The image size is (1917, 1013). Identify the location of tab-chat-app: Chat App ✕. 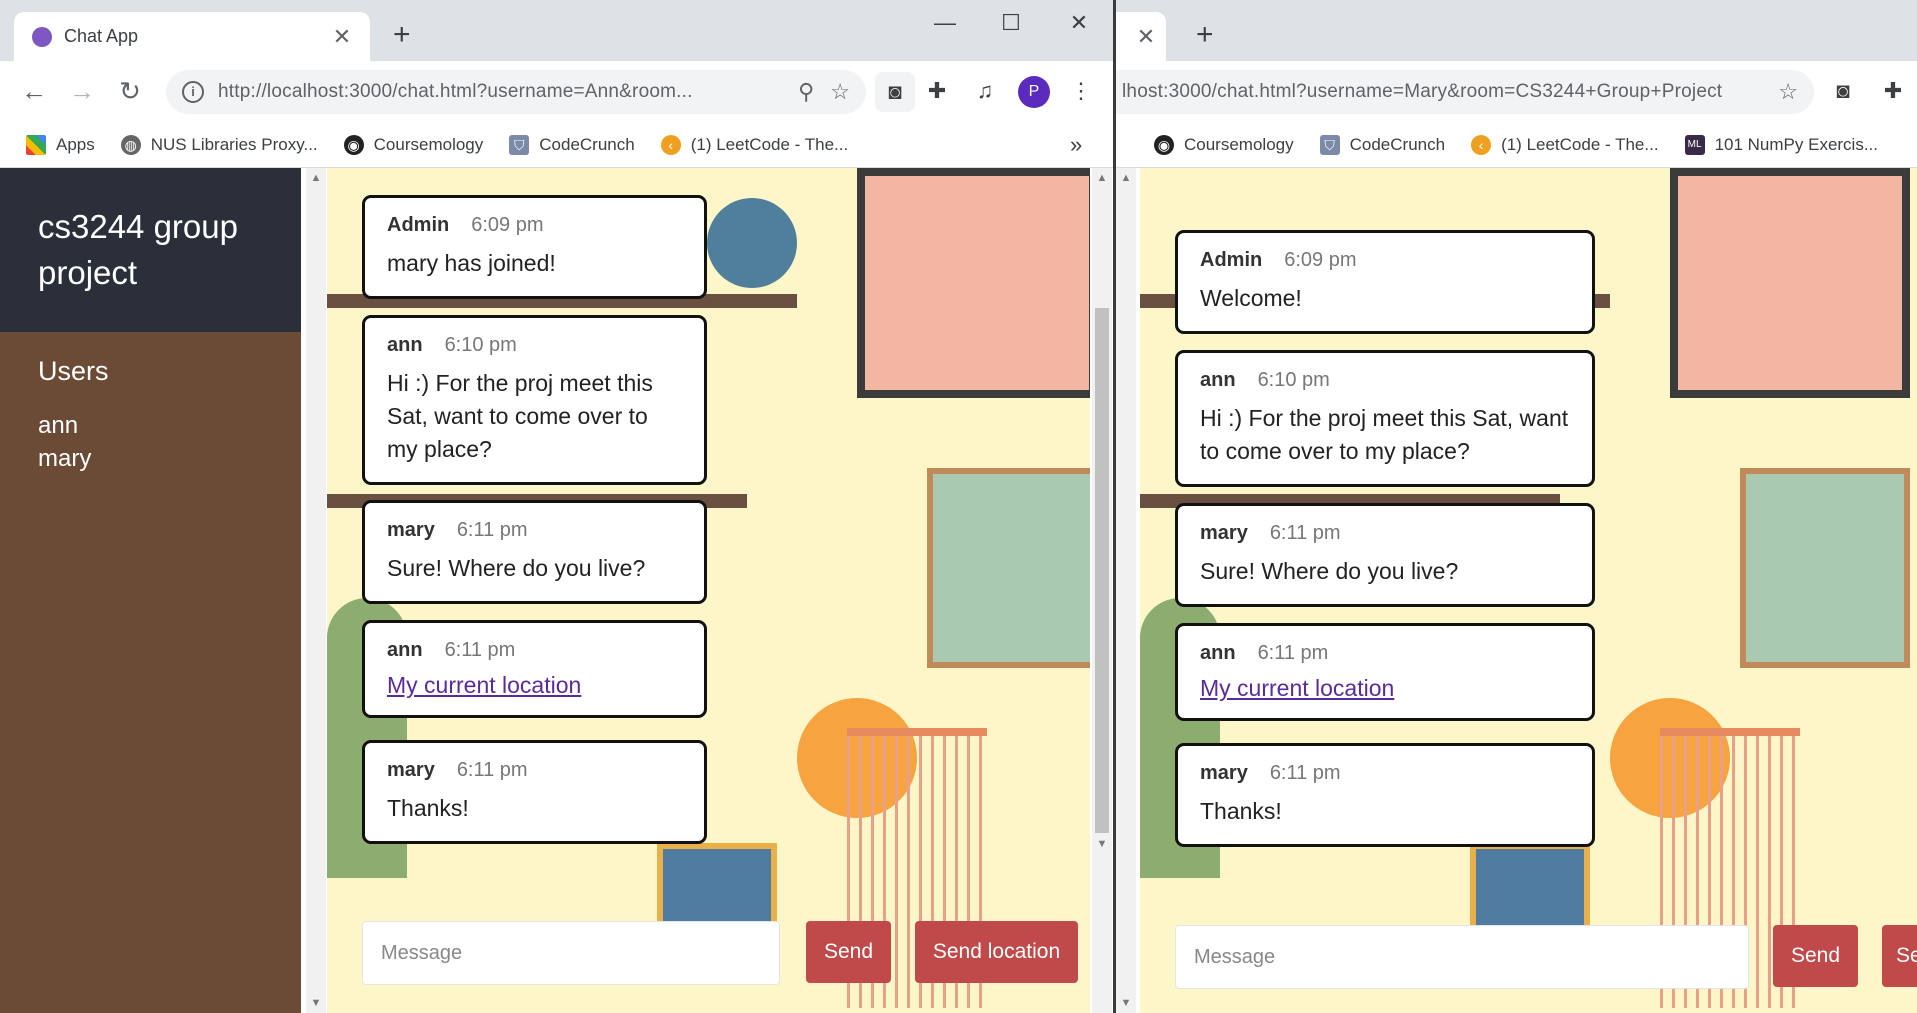
(192, 36).